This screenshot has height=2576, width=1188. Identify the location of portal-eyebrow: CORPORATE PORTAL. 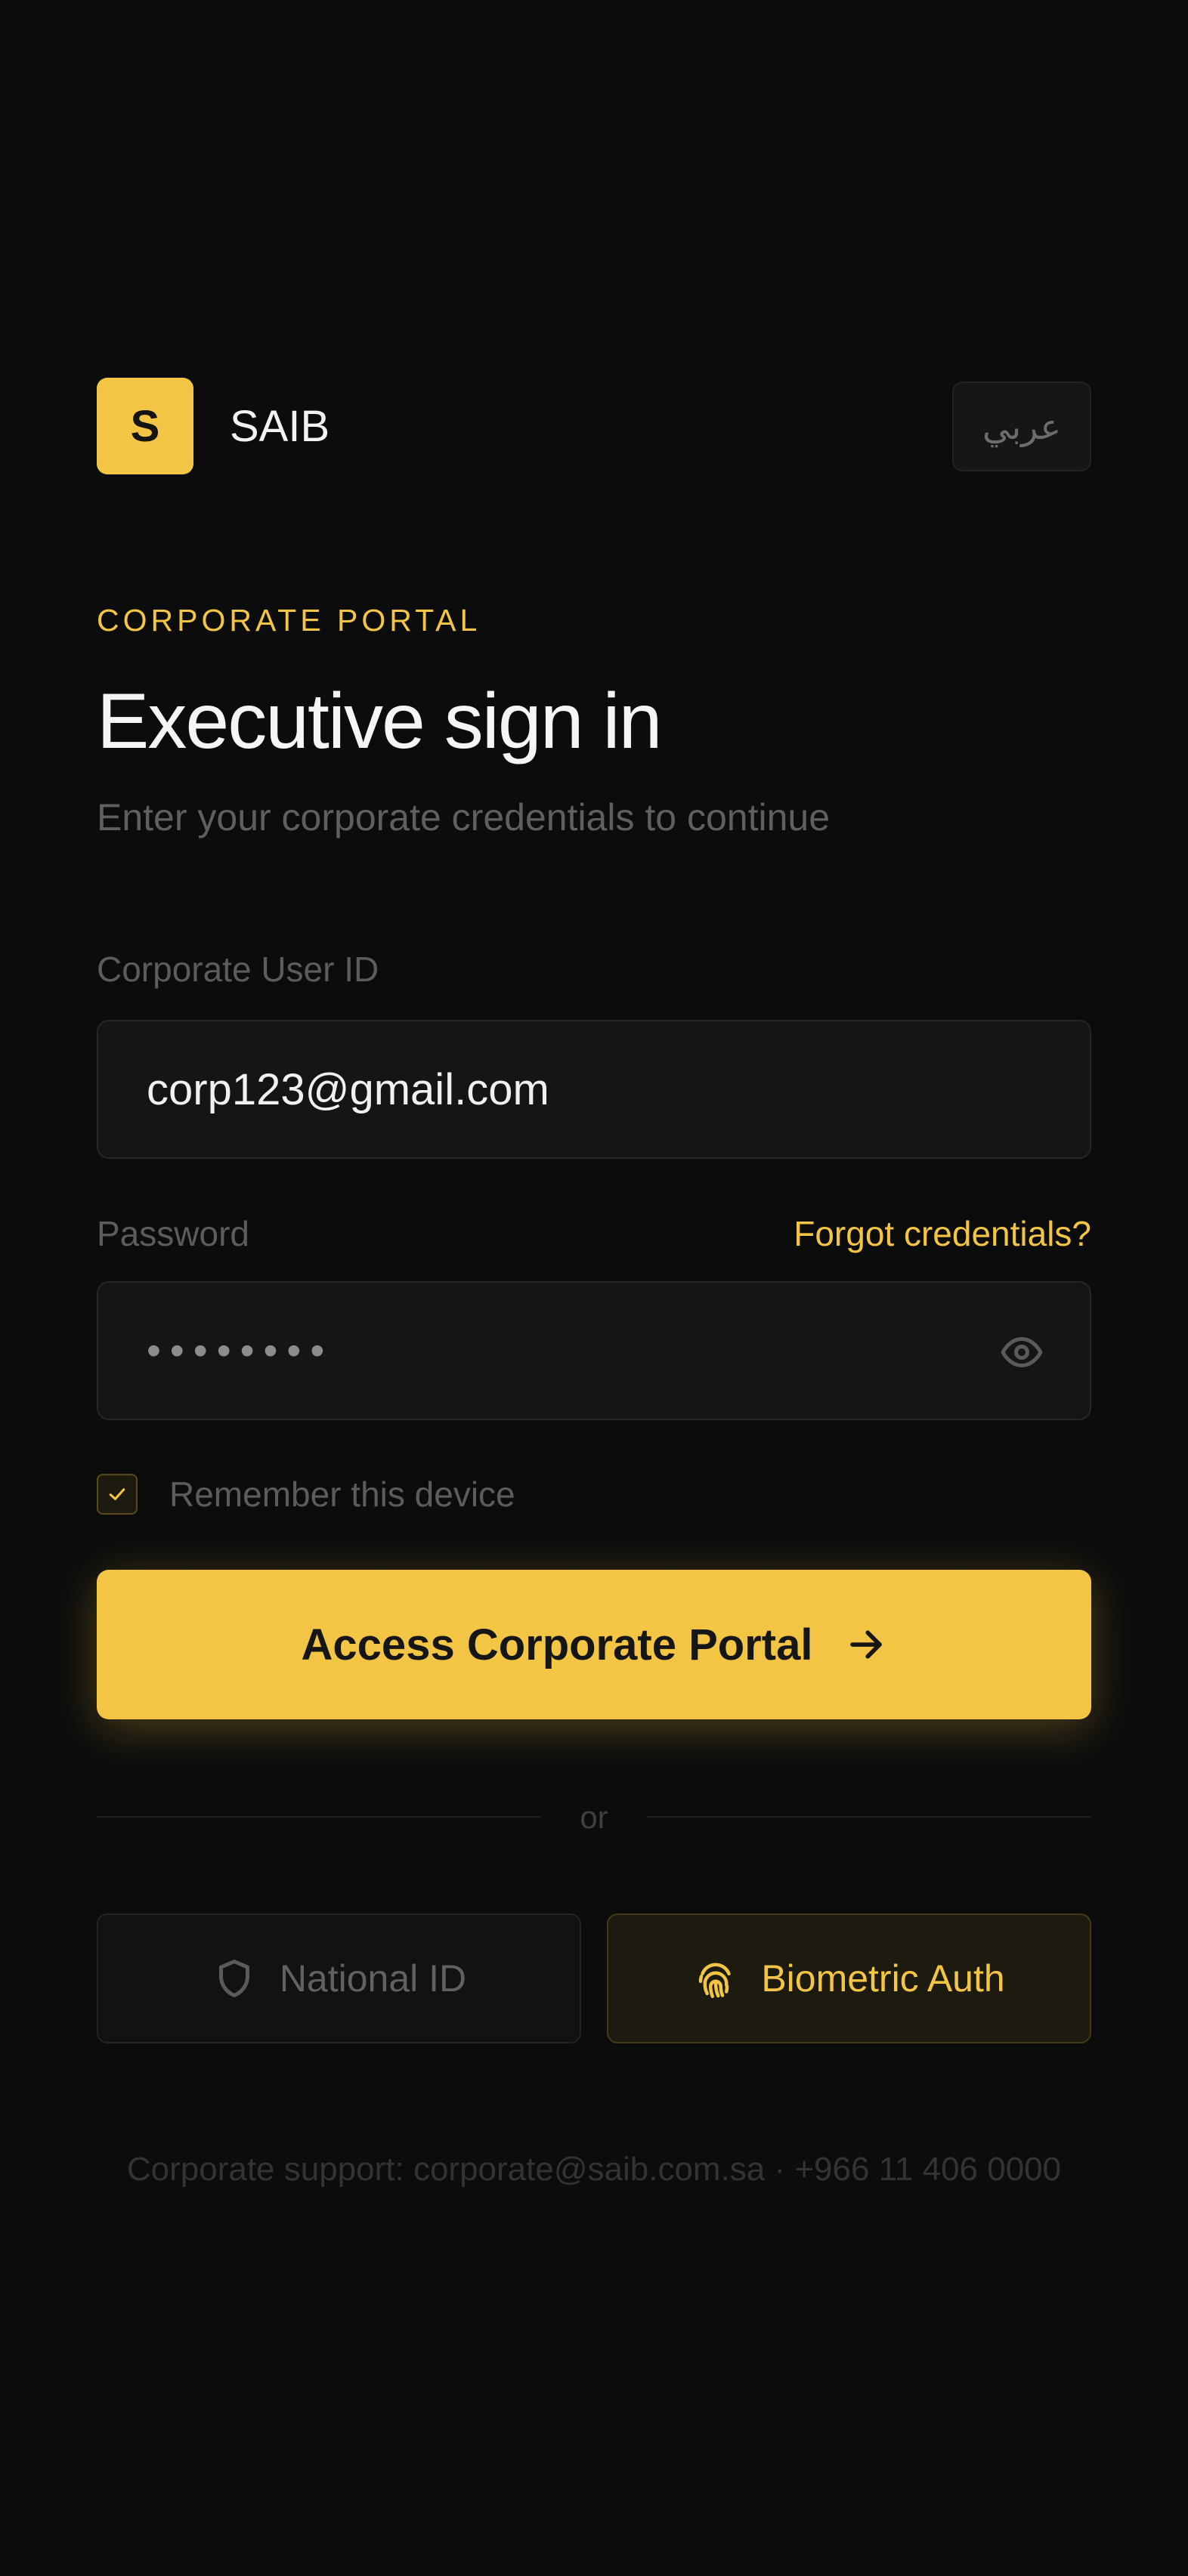
(289, 620).